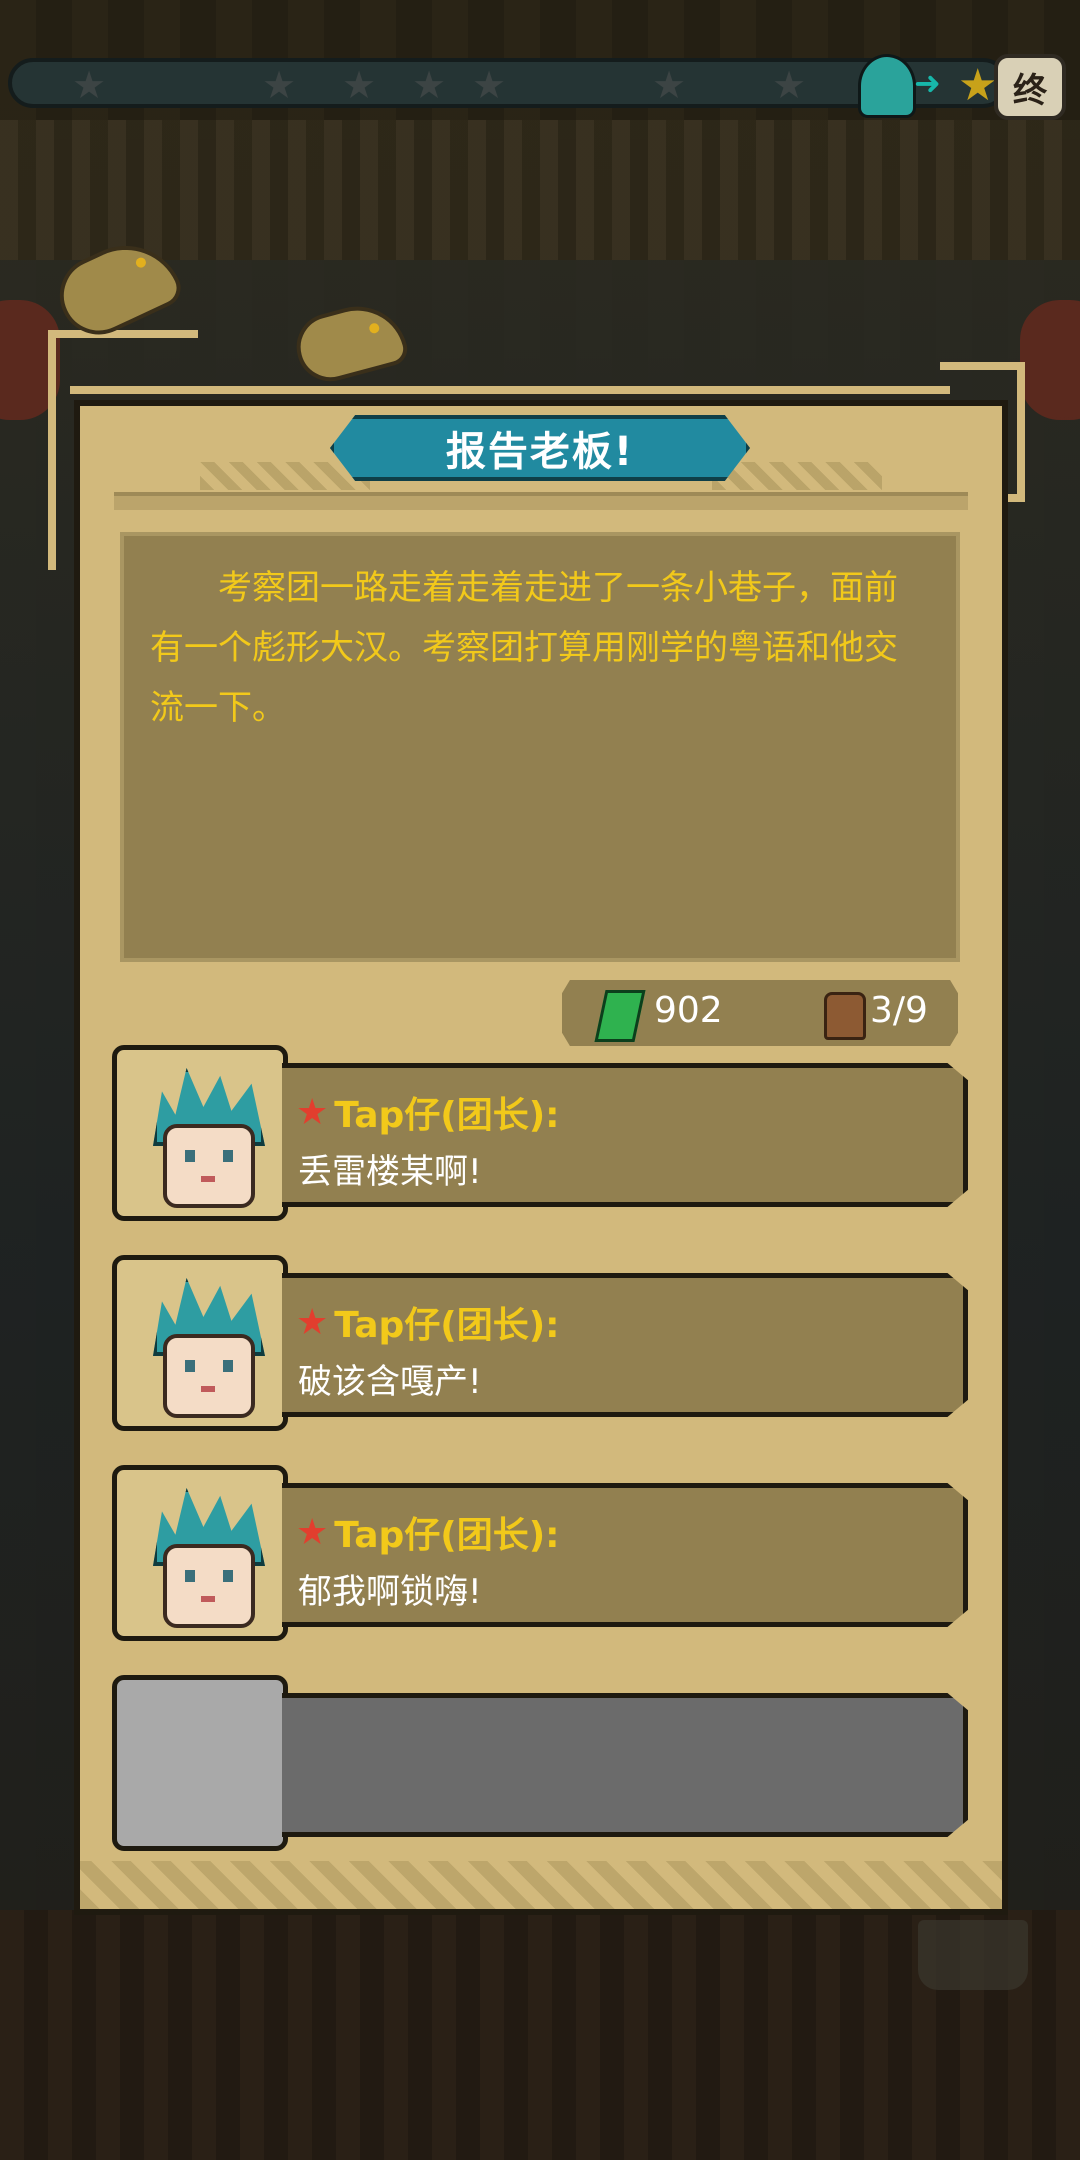 Image resolution: width=1080 pixels, height=2160 pixels. Describe the element at coordinates (390, 1592) in the screenshot. I see `dialogue-line: 郁我啊锁嗨!` at that location.